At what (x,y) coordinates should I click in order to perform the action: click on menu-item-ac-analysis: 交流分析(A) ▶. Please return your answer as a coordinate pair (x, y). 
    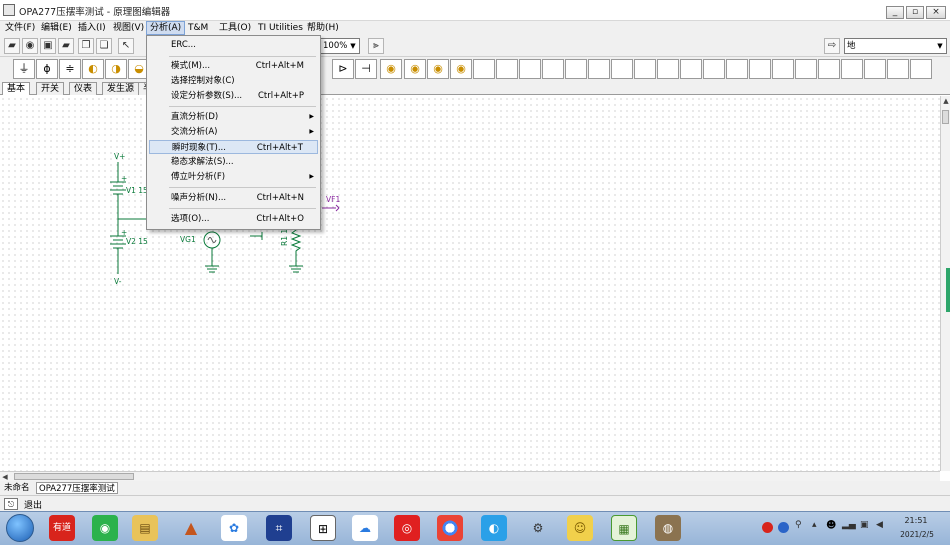
    Looking at the image, I should click on (233, 132).